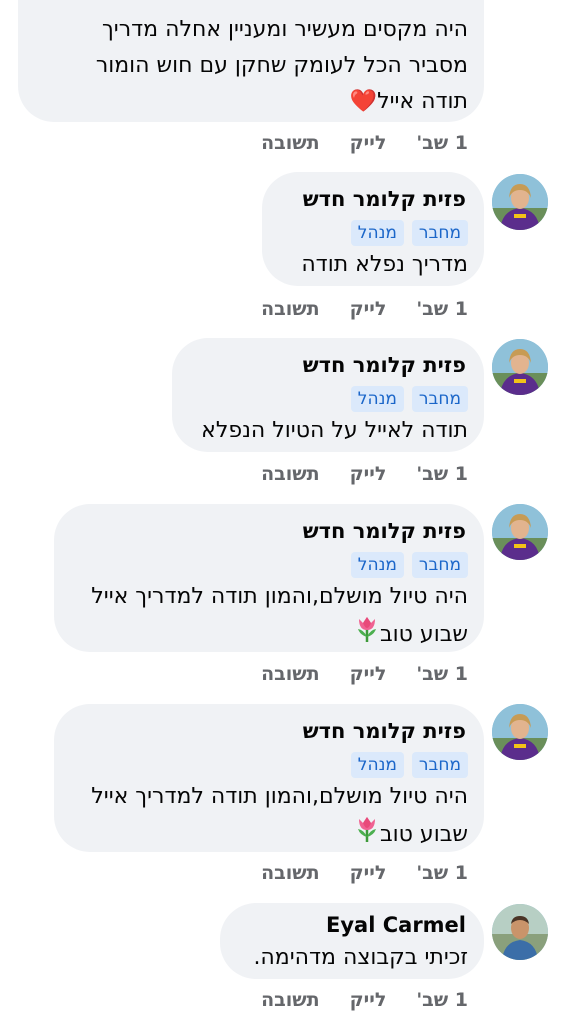 This screenshot has width=564, height=1024. Describe the element at coordinates (408, 101) in the screenshot. I see `comment-line: תודה אייל❤️` at that location.